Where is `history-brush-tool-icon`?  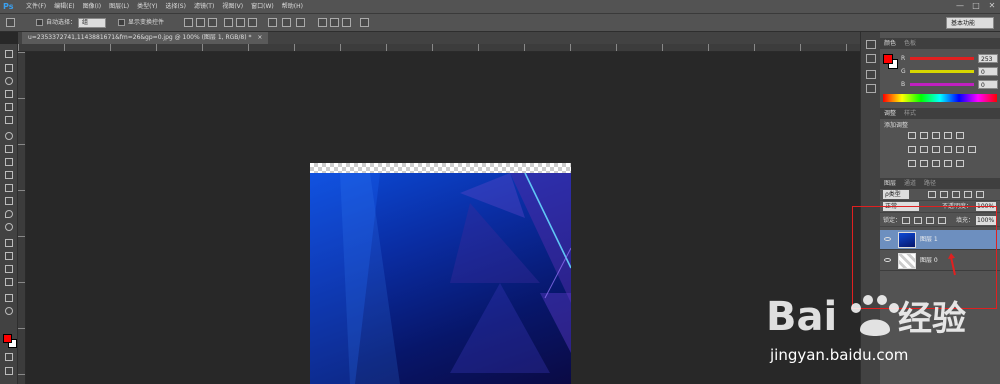 history-brush-tool-icon is located at coordinates (9, 175).